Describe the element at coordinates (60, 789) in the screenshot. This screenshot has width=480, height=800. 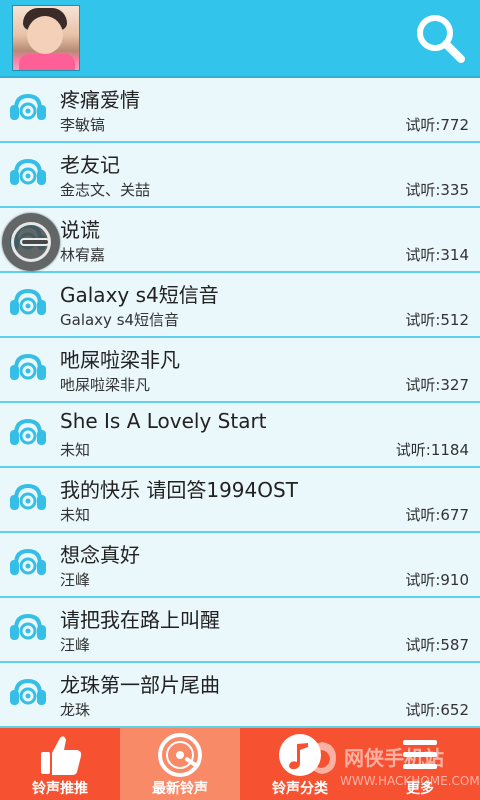
I see `tab-label: 铃声推推` at that location.